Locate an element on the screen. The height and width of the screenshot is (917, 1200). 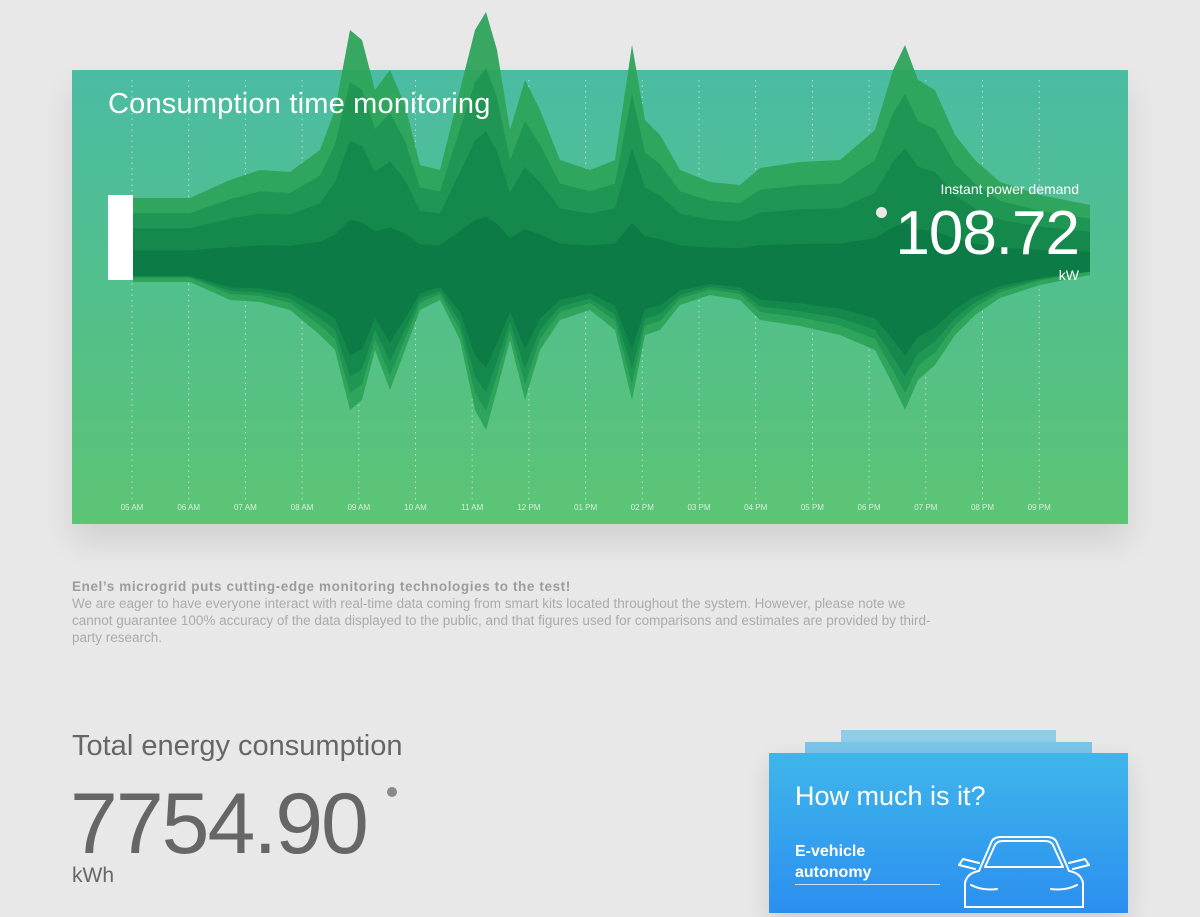
total-energy-unit: kWh is located at coordinates (93, 875).